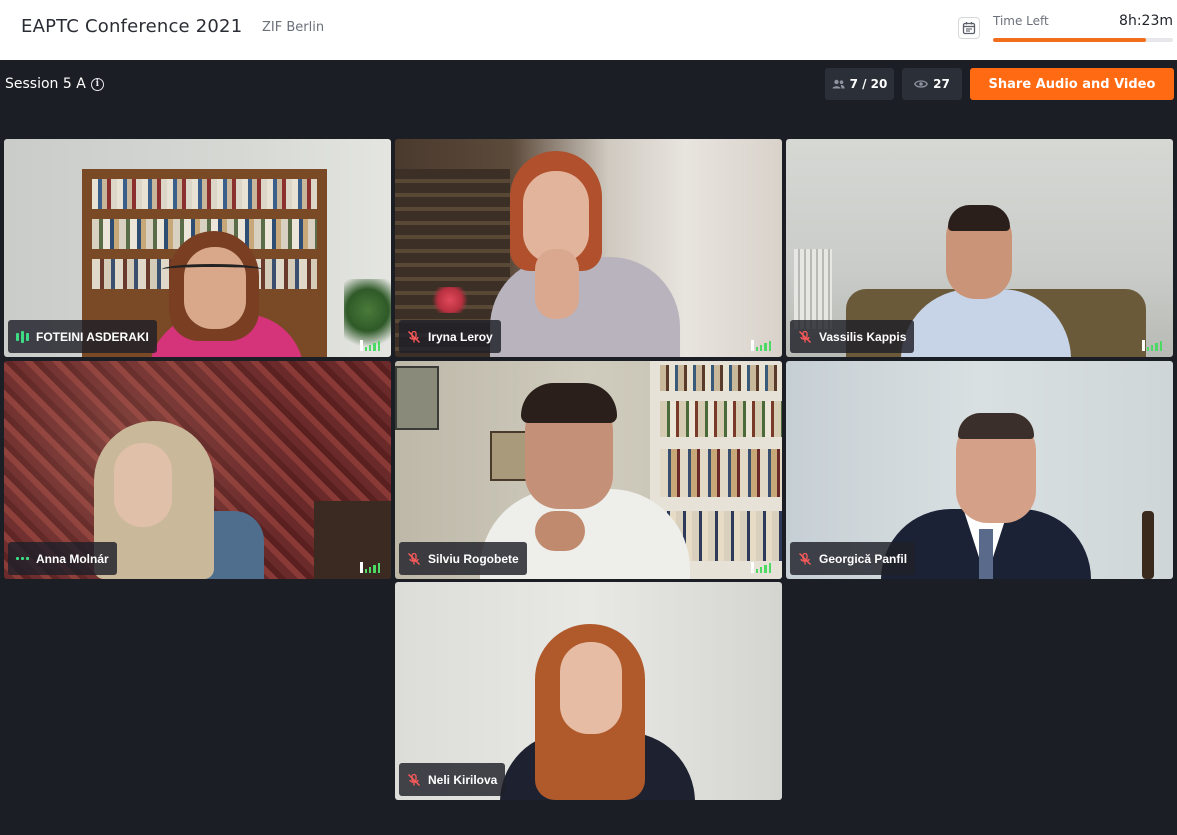  I want to click on participant-name-tag: Georgică Panfil, so click(853, 558).